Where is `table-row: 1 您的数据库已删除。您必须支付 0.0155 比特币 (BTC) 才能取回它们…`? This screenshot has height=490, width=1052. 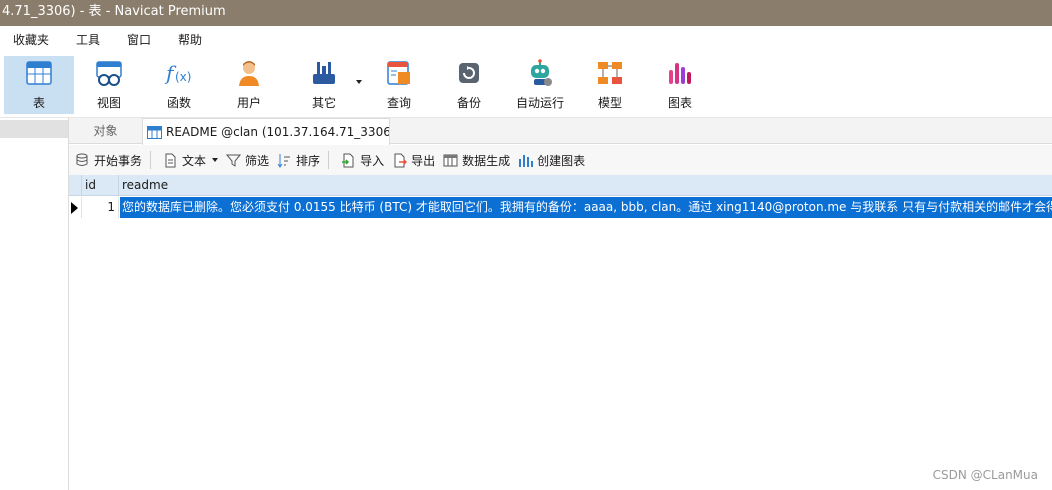
table-row: 1 您的数据库已删除。您必须支付 0.0155 比特币 (BTC) 才能取回它们… is located at coordinates (560, 207).